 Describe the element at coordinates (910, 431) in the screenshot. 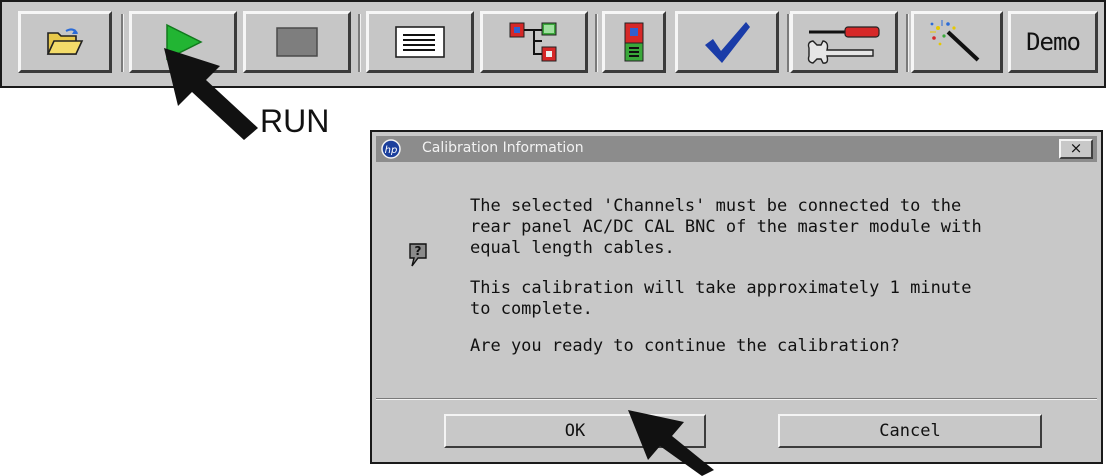

I see `cancel-button: Cancel` at that location.